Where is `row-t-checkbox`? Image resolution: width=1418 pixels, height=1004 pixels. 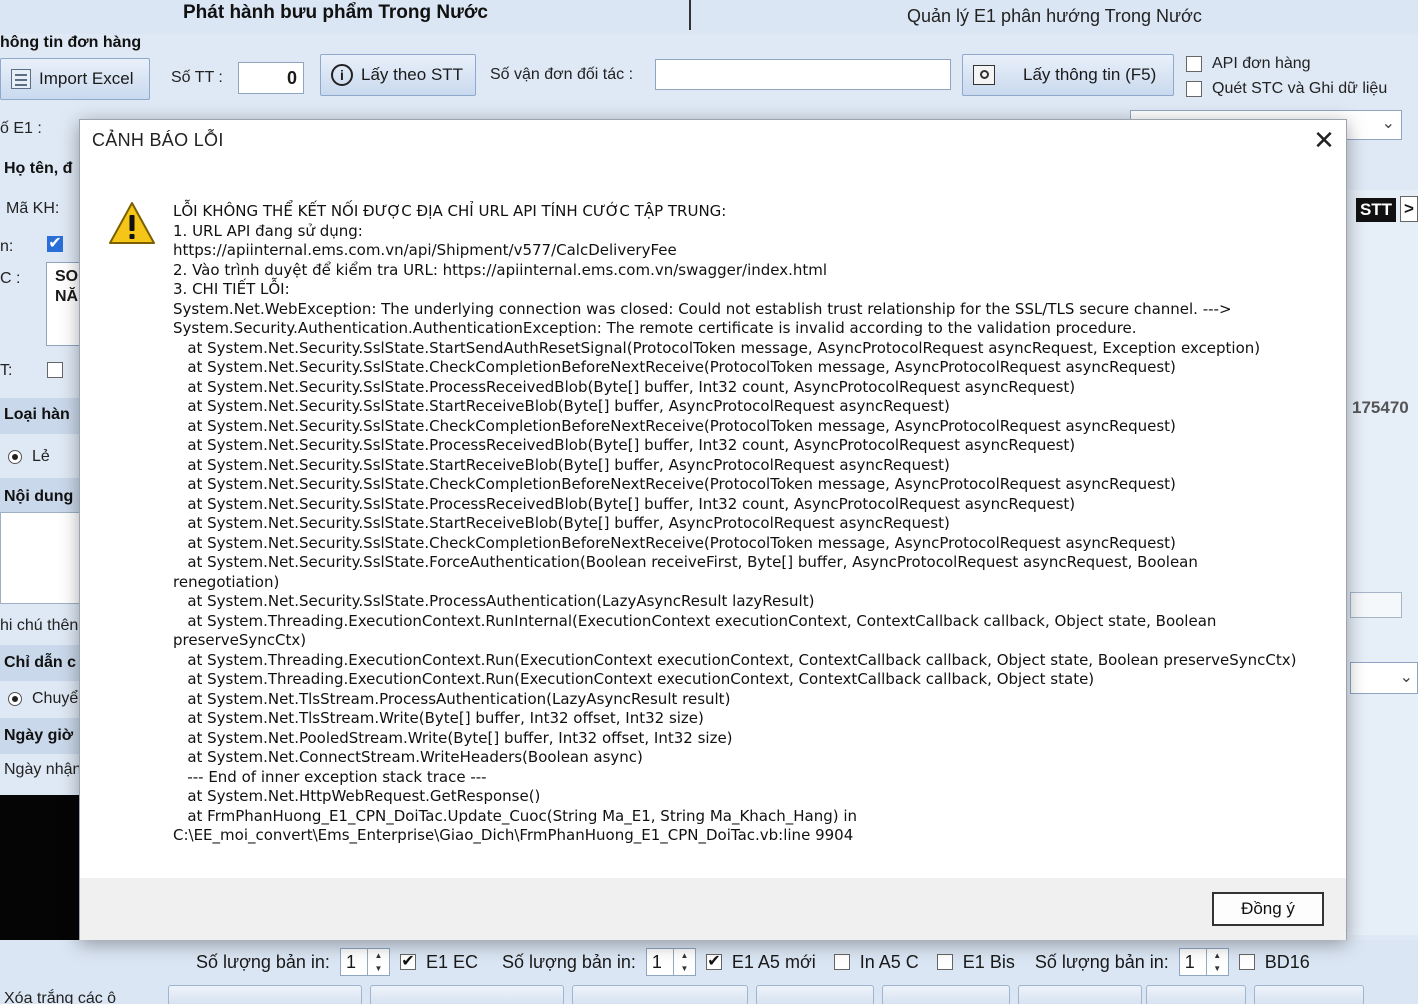
row-t-checkbox is located at coordinates (55, 370).